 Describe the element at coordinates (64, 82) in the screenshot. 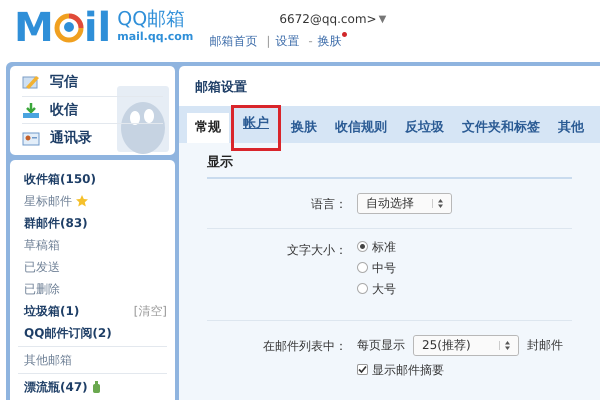

I see `action-link: 写信` at that location.